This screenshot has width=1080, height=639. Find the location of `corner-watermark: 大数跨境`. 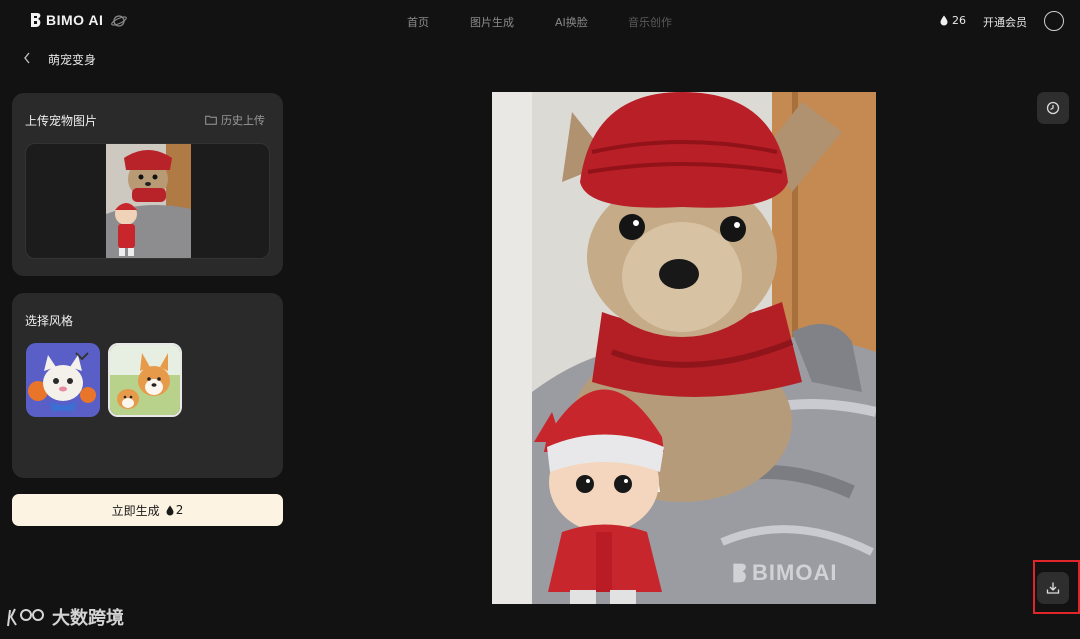

corner-watermark: 大数跨境 is located at coordinates (65, 617).